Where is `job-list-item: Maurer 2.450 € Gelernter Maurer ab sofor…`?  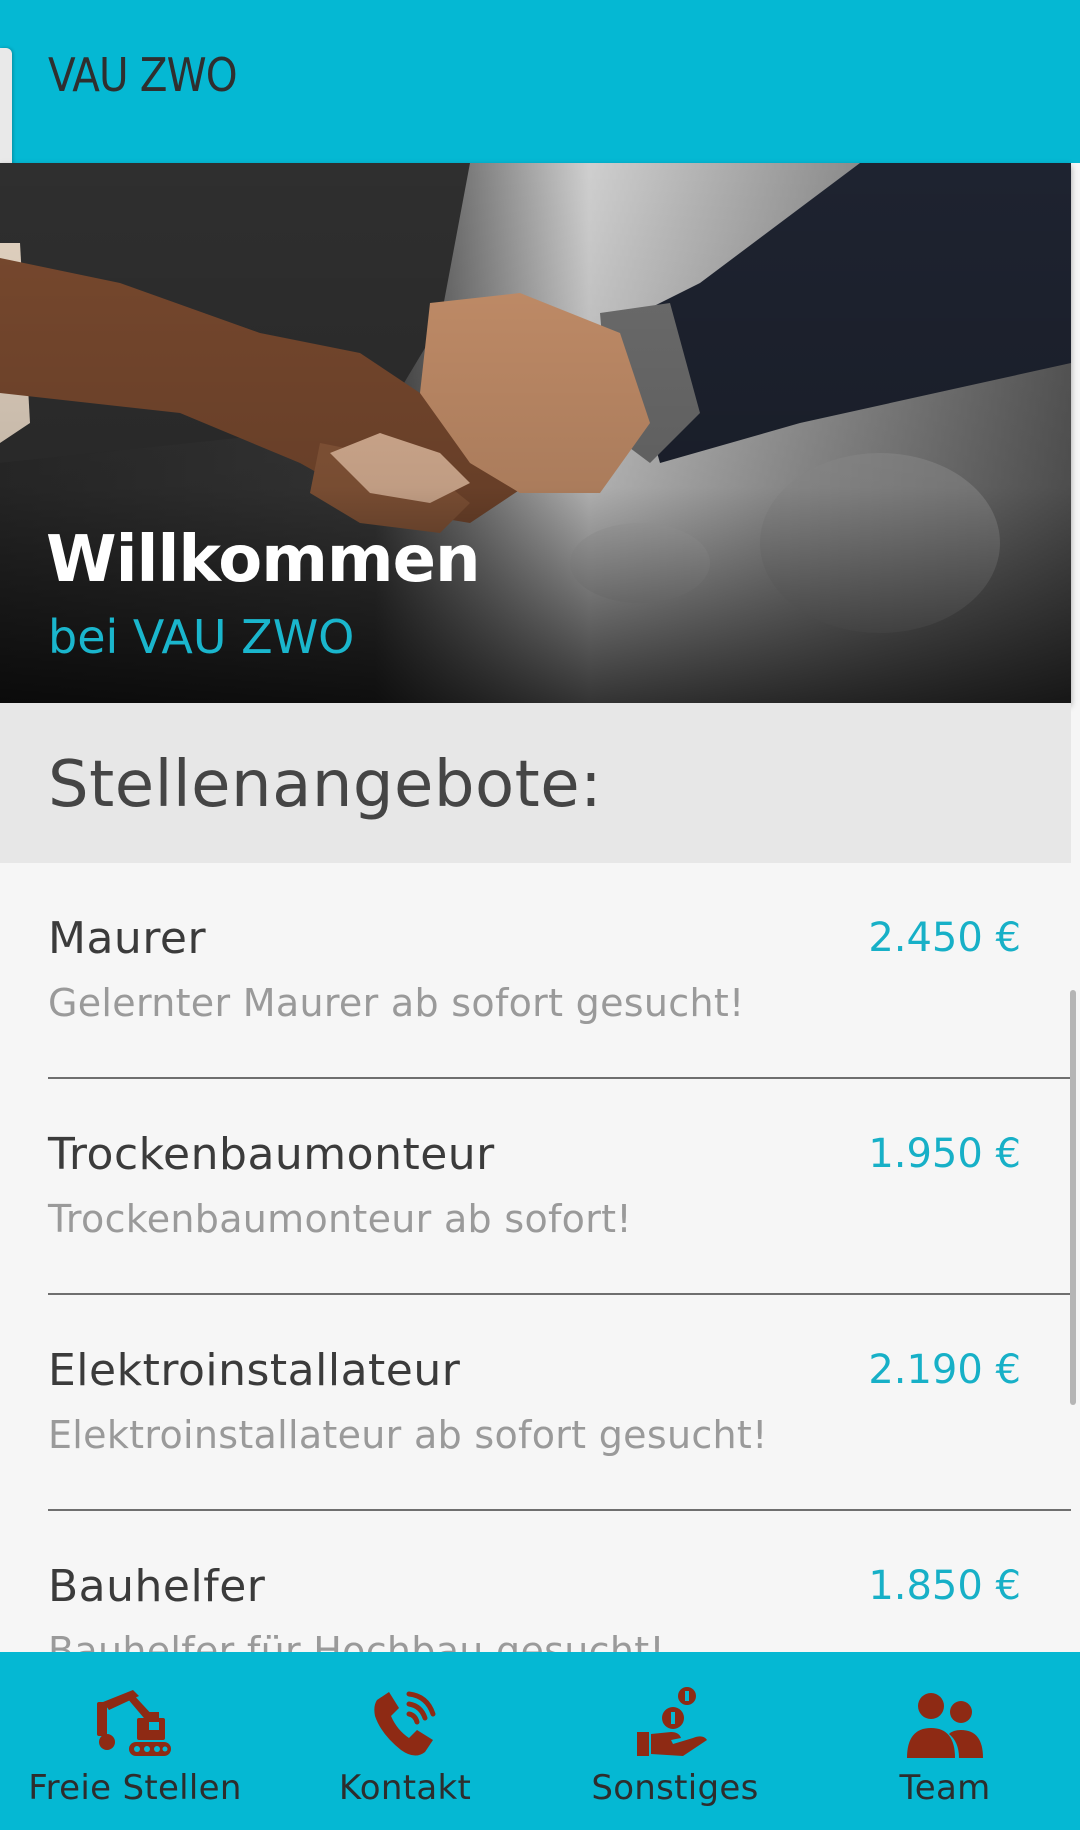
job-list-item: Maurer 2.450 € Gelernter Maurer ab sofor… is located at coordinates (535, 971).